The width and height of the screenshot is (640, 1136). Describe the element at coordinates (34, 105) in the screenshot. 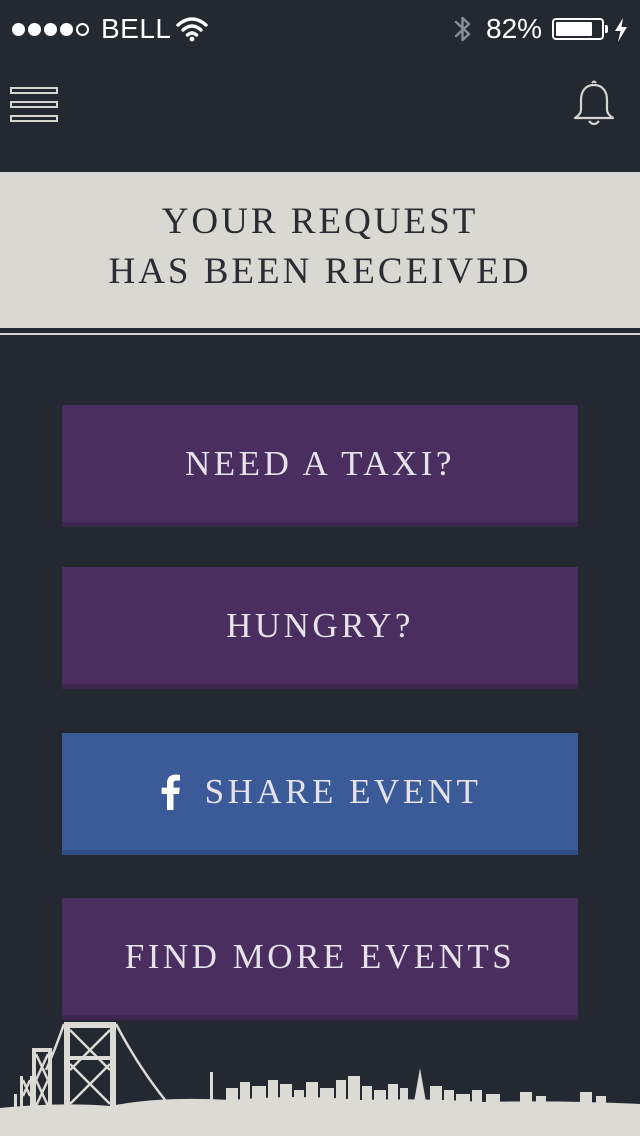

I see `hamburger-menu-icon` at that location.